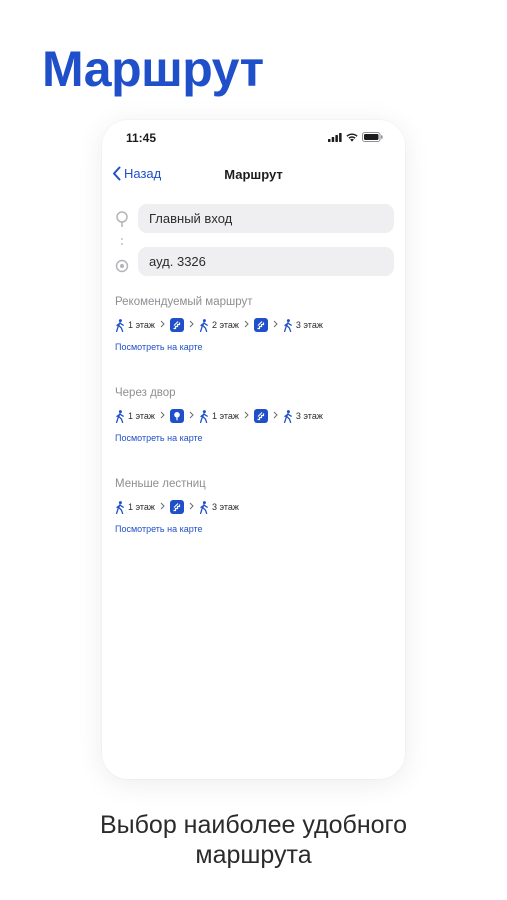 The image size is (507, 900). What do you see at coordinates (266, 261) in the screenshot?
I see `destination-field: ауд. 3326` at bounding box center [266, 261].